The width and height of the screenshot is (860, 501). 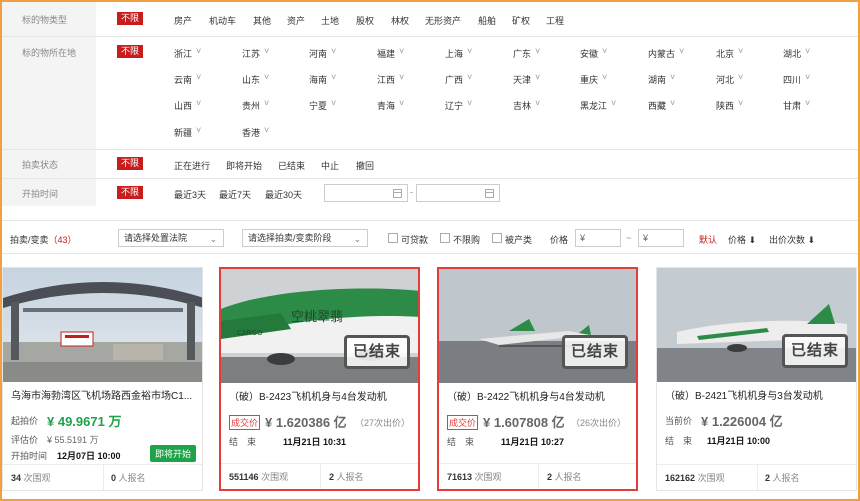 What do you see at coordinates (589, 79) in the screenshot?
I see `location-option: 重庆` at bounding box center [589, 79].